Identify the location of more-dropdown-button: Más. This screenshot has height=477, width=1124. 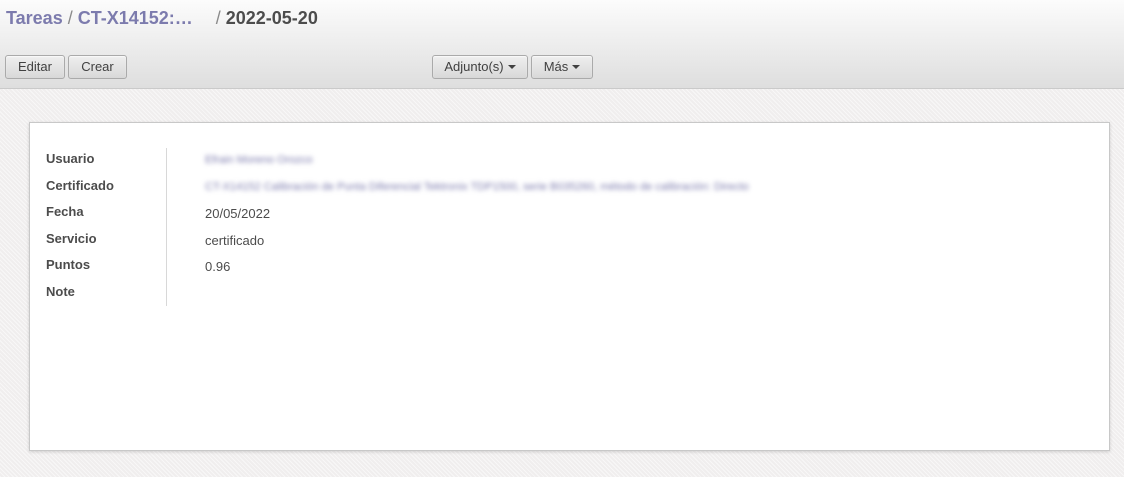
(562, 67).